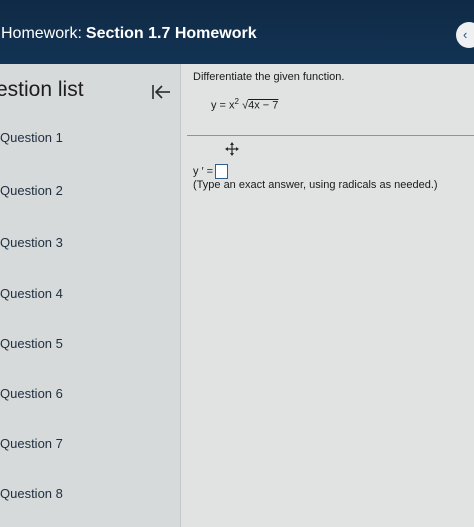  Describe the element at coordinates (31, 343) in the screenshot. I see `question-item-5: Question 5` at that location.